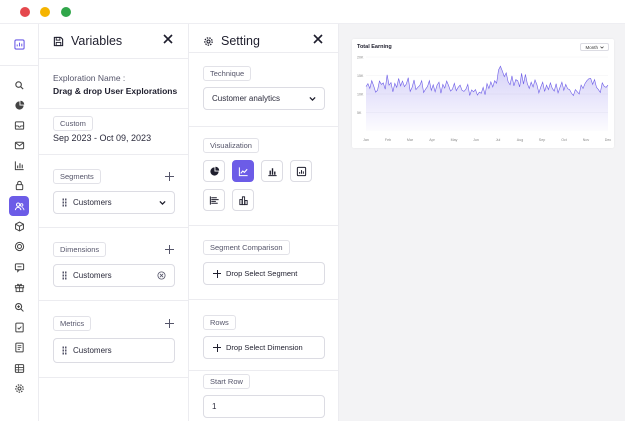 This screenshot has height=421, width=625. Describe the element at coordinates (25, 12) in the screenshot. I see `close-window-dot` at that location.